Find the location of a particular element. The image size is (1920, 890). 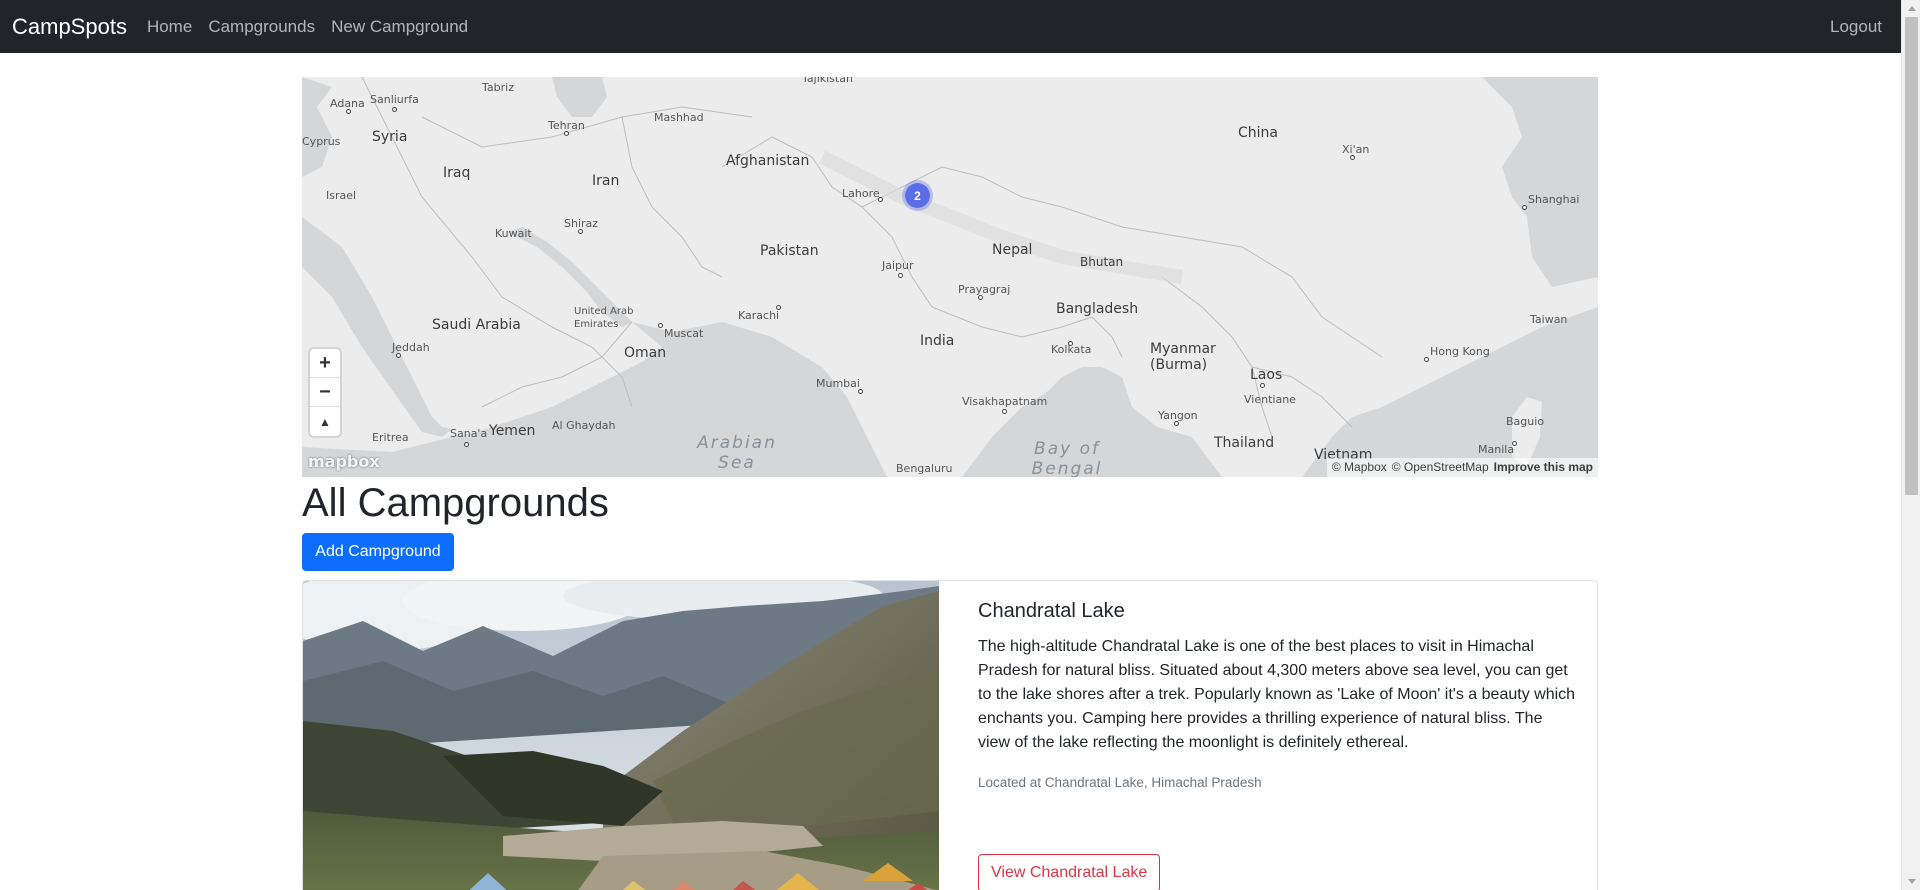

nav-link-home: Home is located at coordinates (169, 27).